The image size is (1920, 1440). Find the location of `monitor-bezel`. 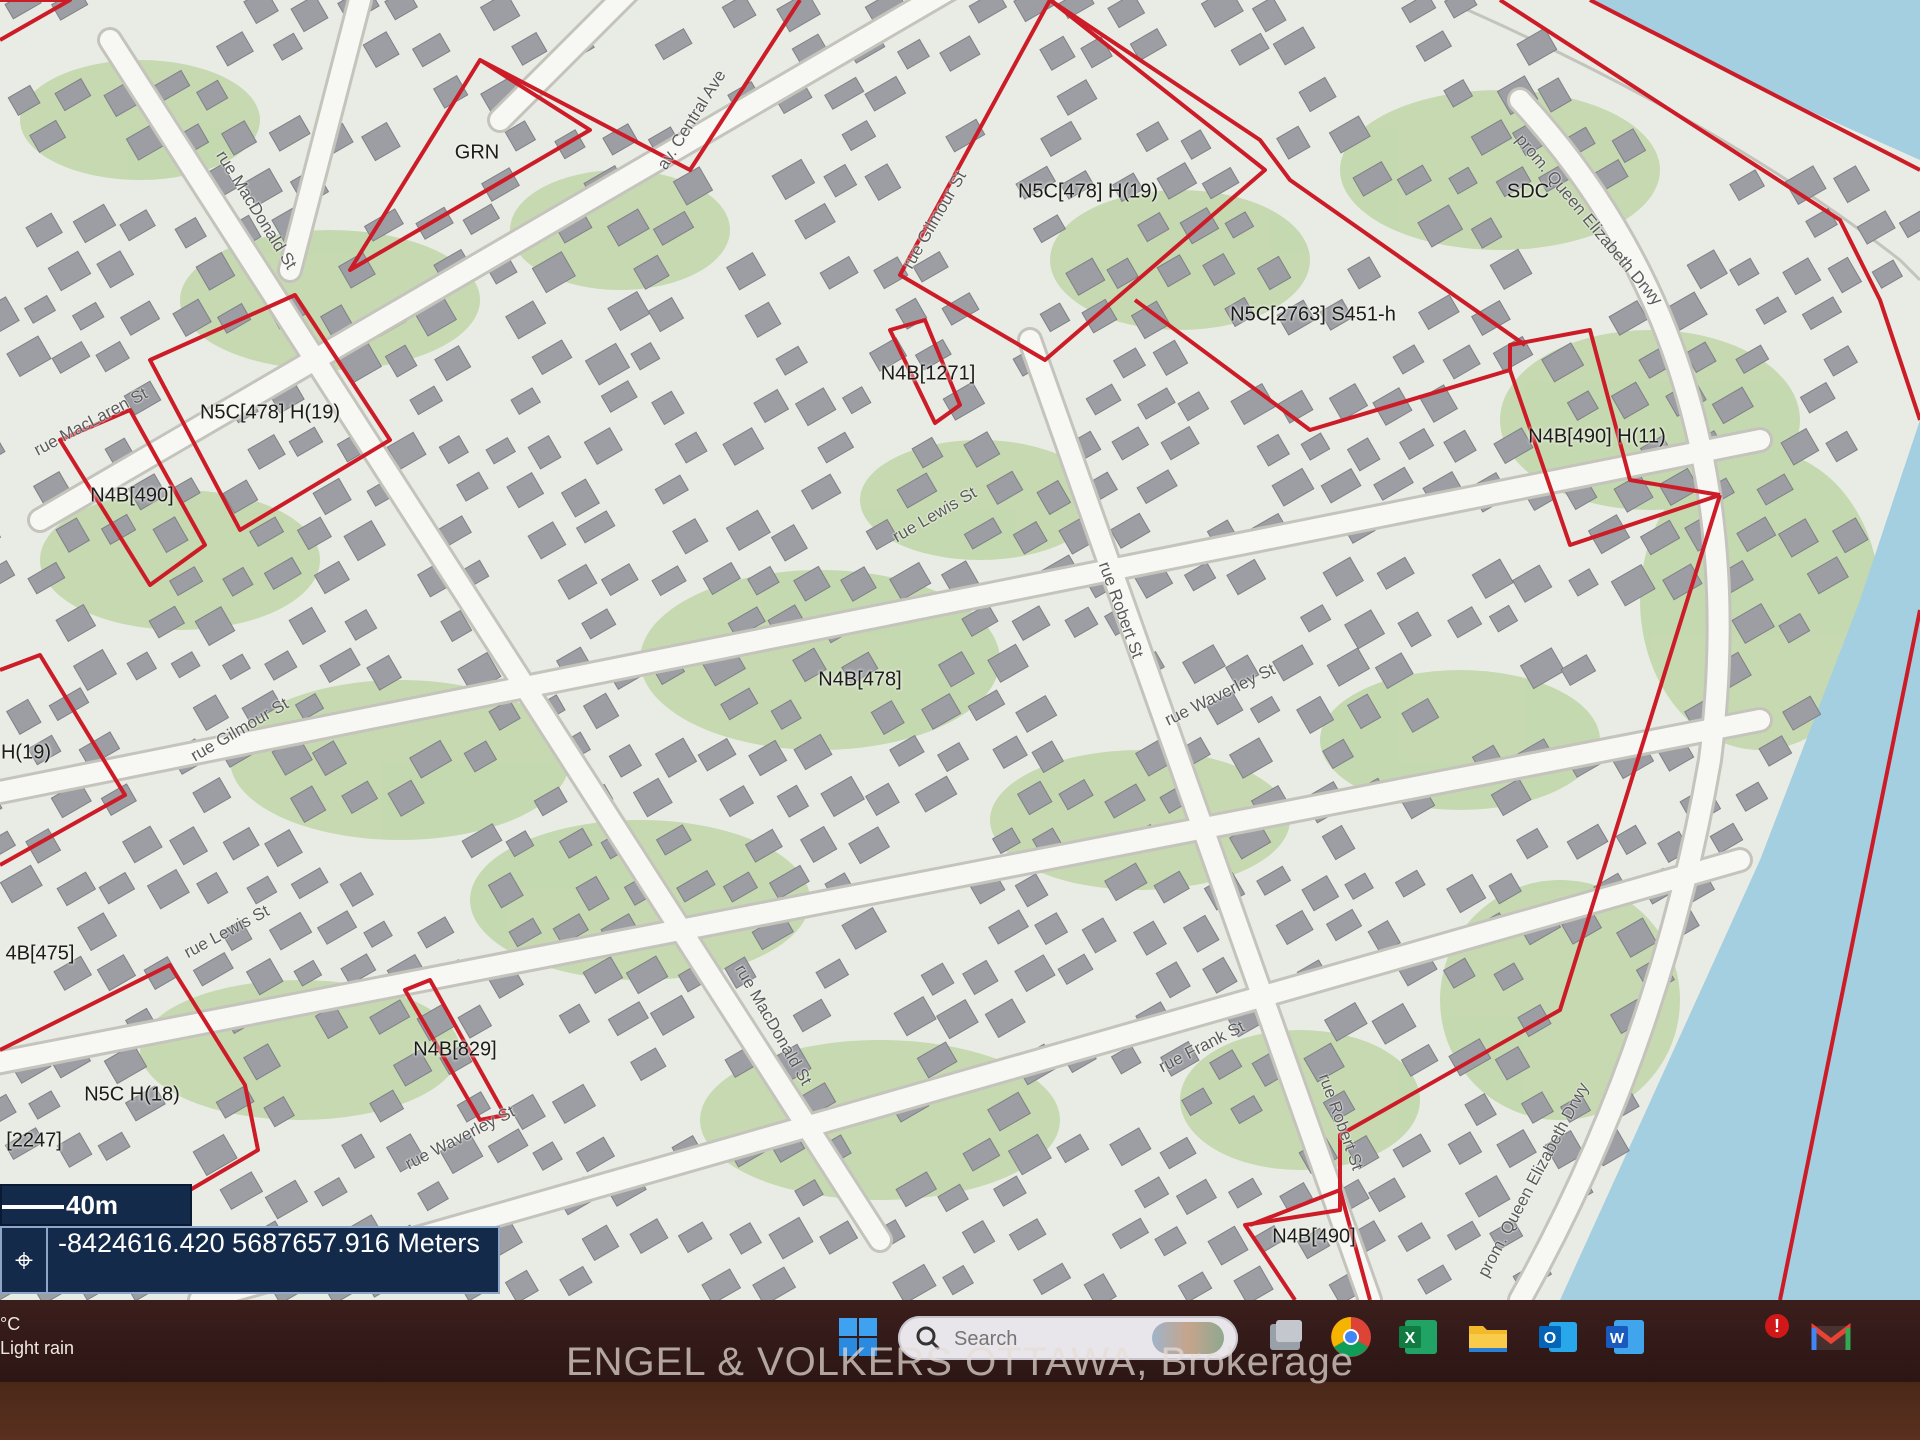

monitor-bezel is located at coordinates (960, 1411).